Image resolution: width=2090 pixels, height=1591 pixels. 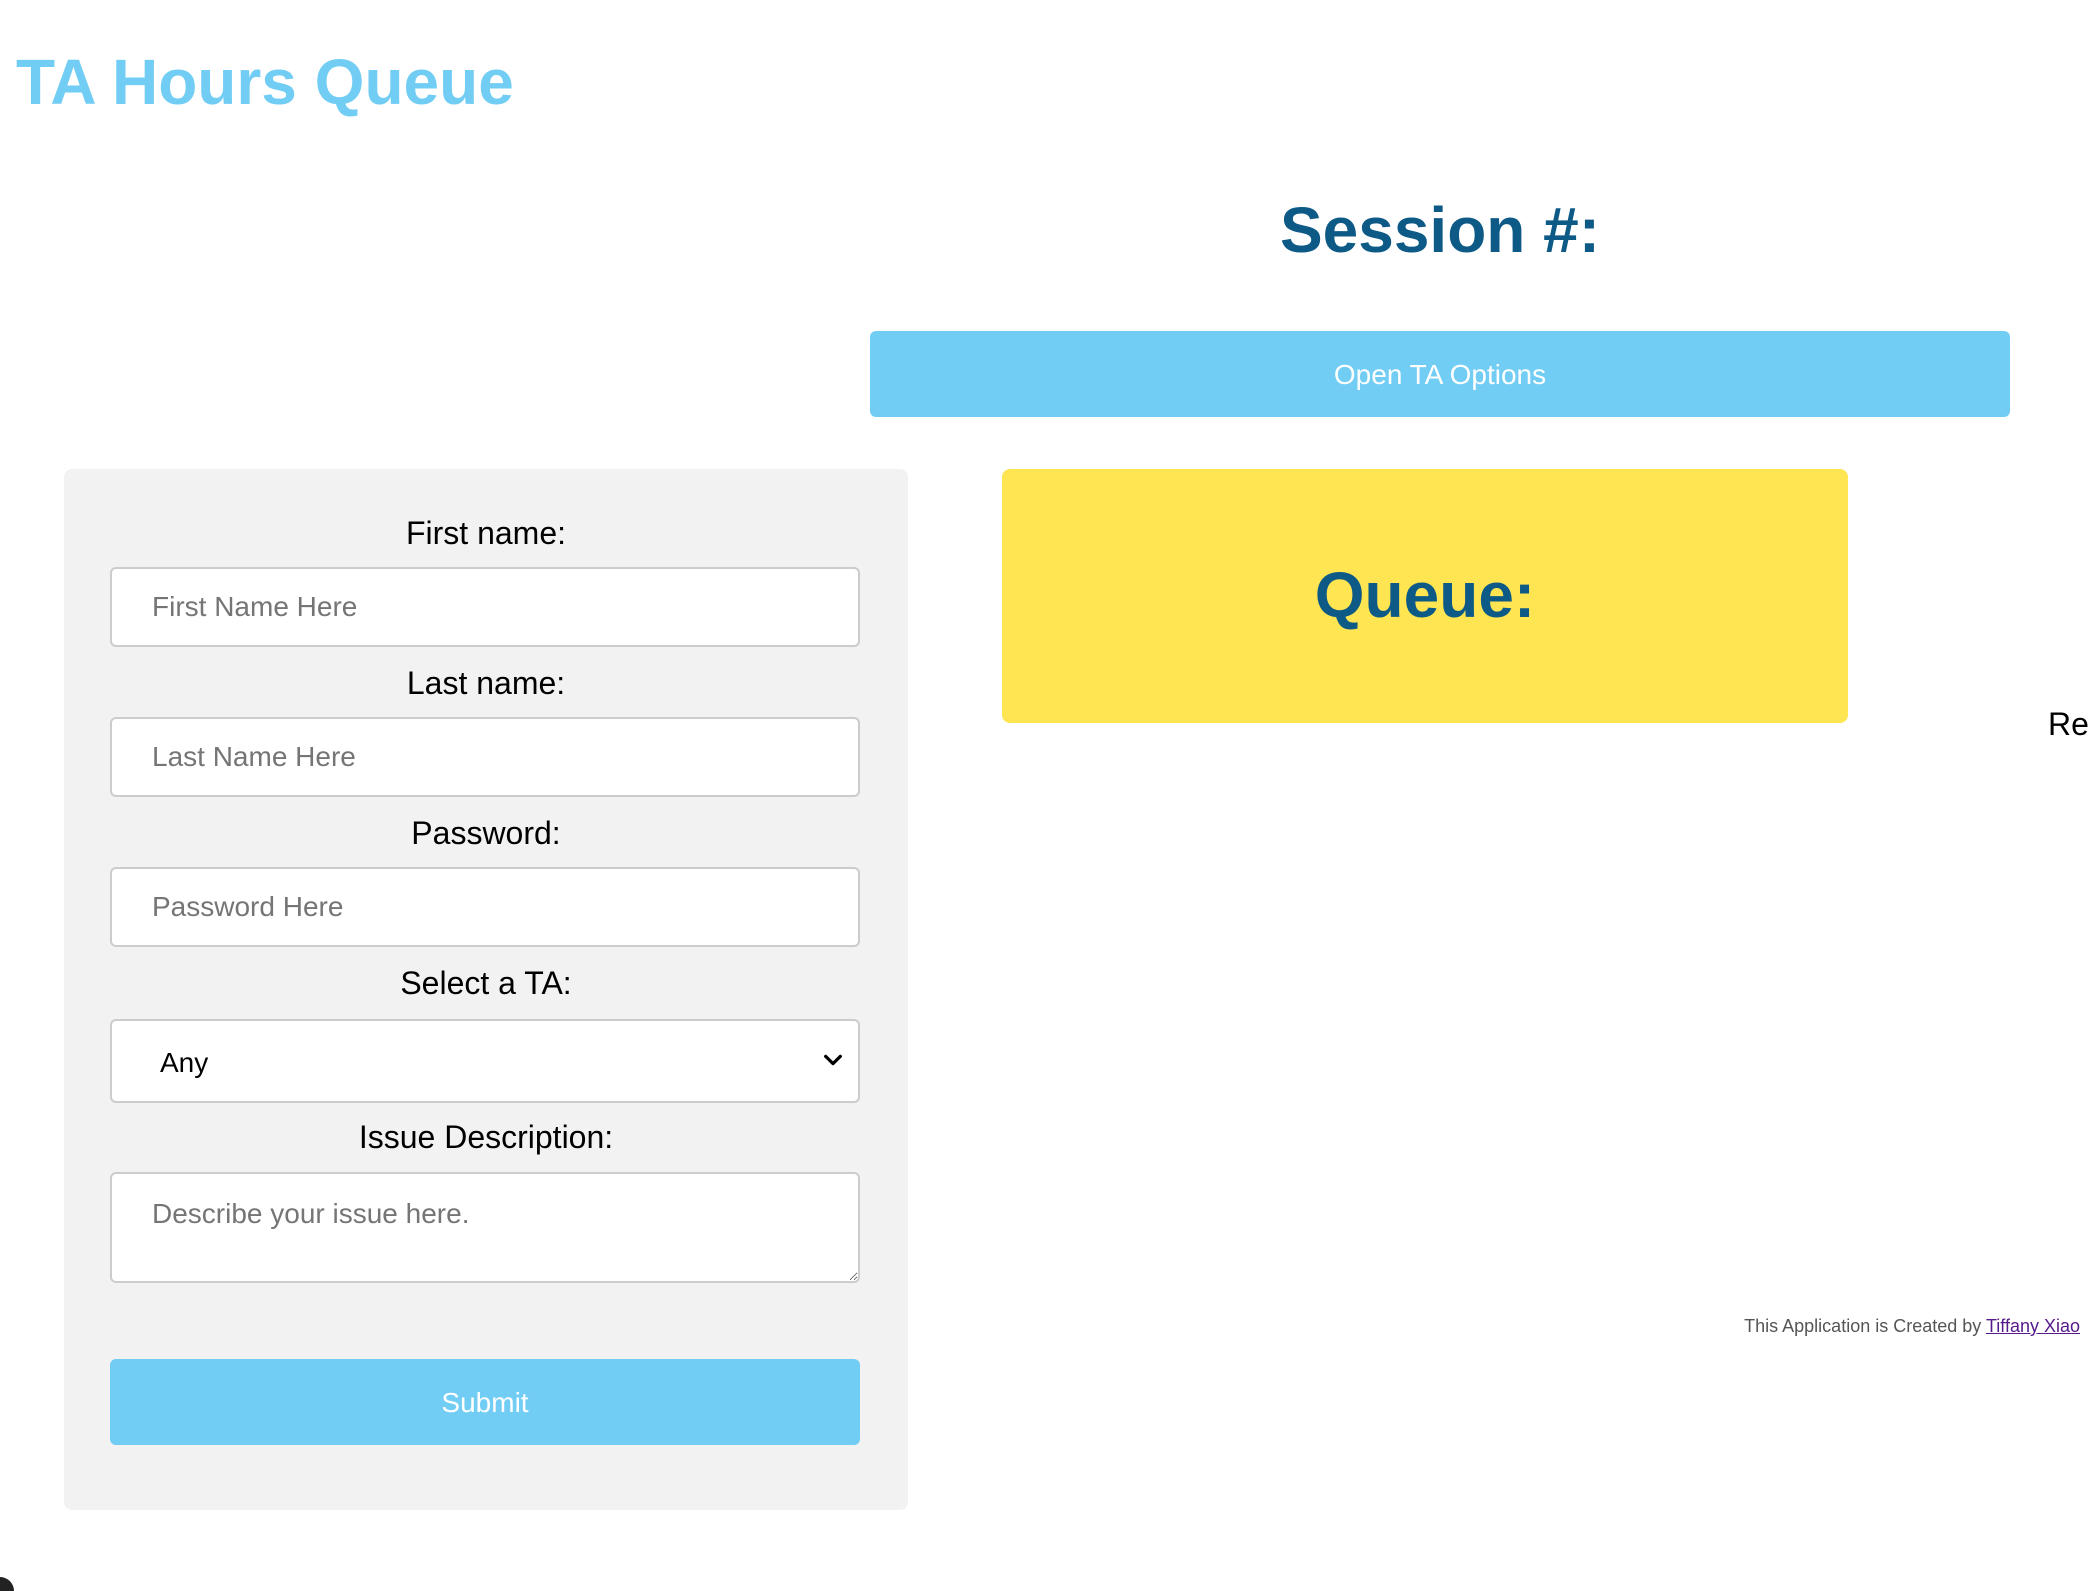 I want to click on issue-description-textarea, so click(x=485, y=1227).